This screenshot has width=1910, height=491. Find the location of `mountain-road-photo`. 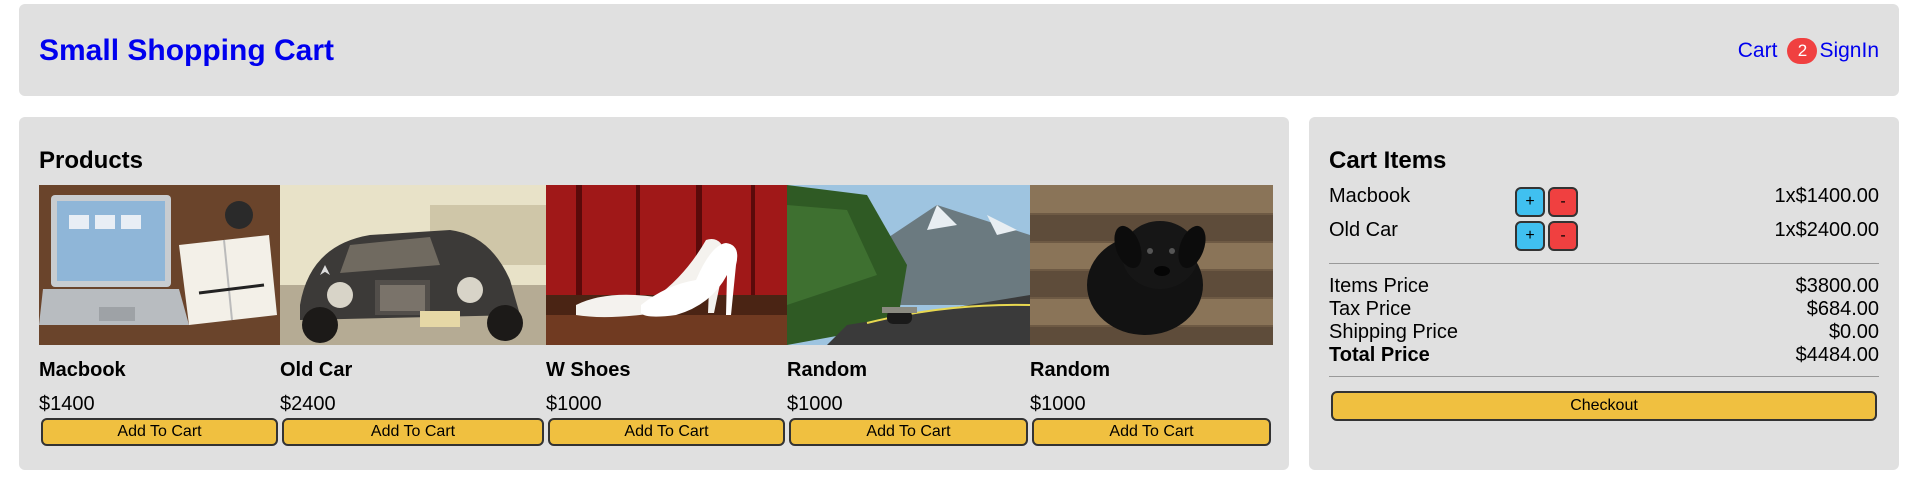

mountain-road-photo is located at coordinates (908, 265).